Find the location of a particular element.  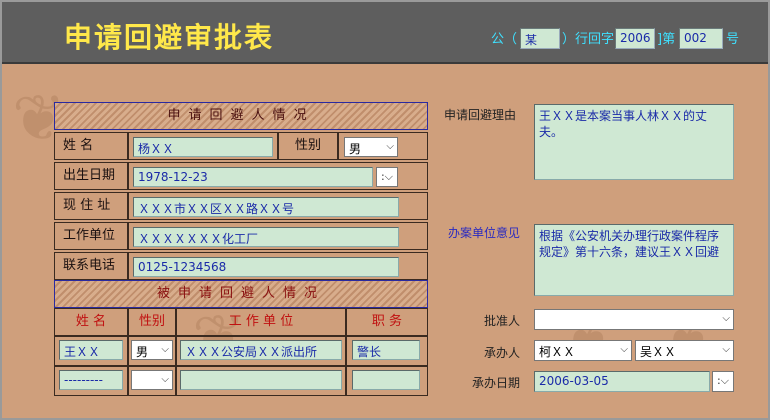

respondent2-name-field: --------- is located at coordinates (91, 380).